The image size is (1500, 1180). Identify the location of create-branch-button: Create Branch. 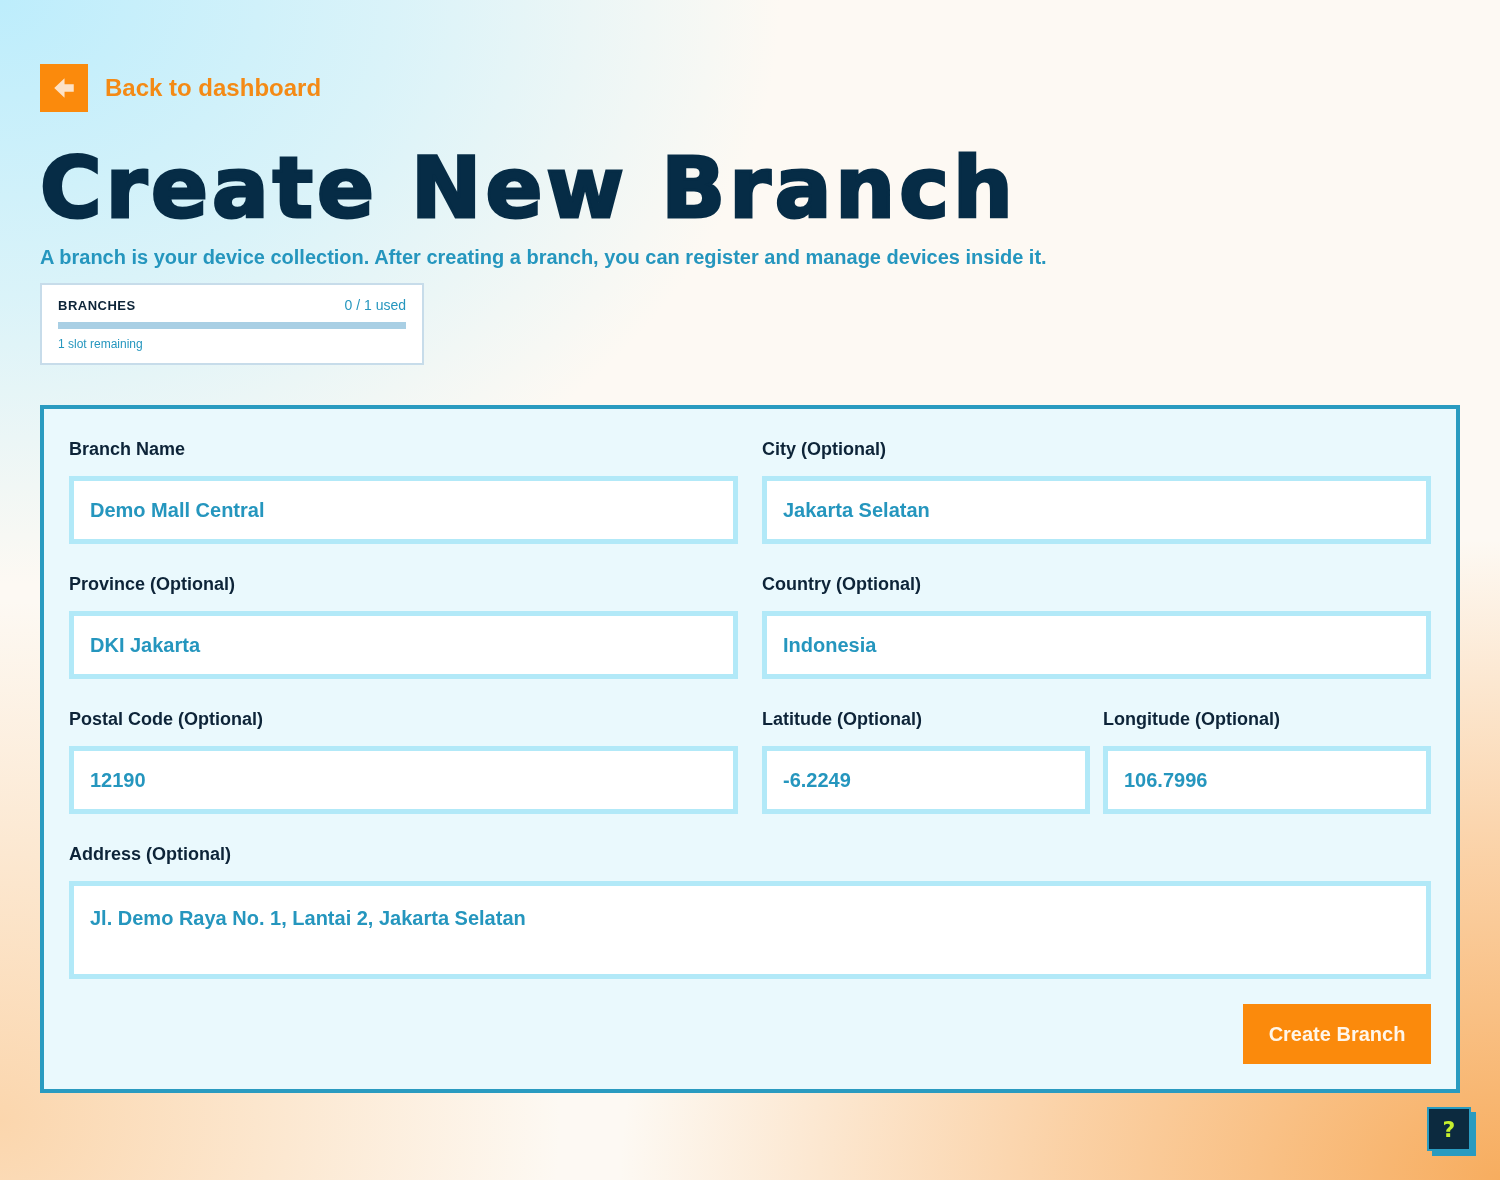
(1337, 1034).